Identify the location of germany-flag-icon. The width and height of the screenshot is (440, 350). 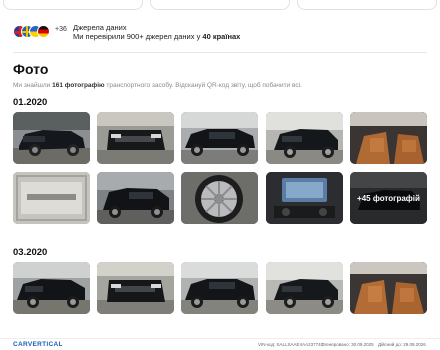
(43, 31).